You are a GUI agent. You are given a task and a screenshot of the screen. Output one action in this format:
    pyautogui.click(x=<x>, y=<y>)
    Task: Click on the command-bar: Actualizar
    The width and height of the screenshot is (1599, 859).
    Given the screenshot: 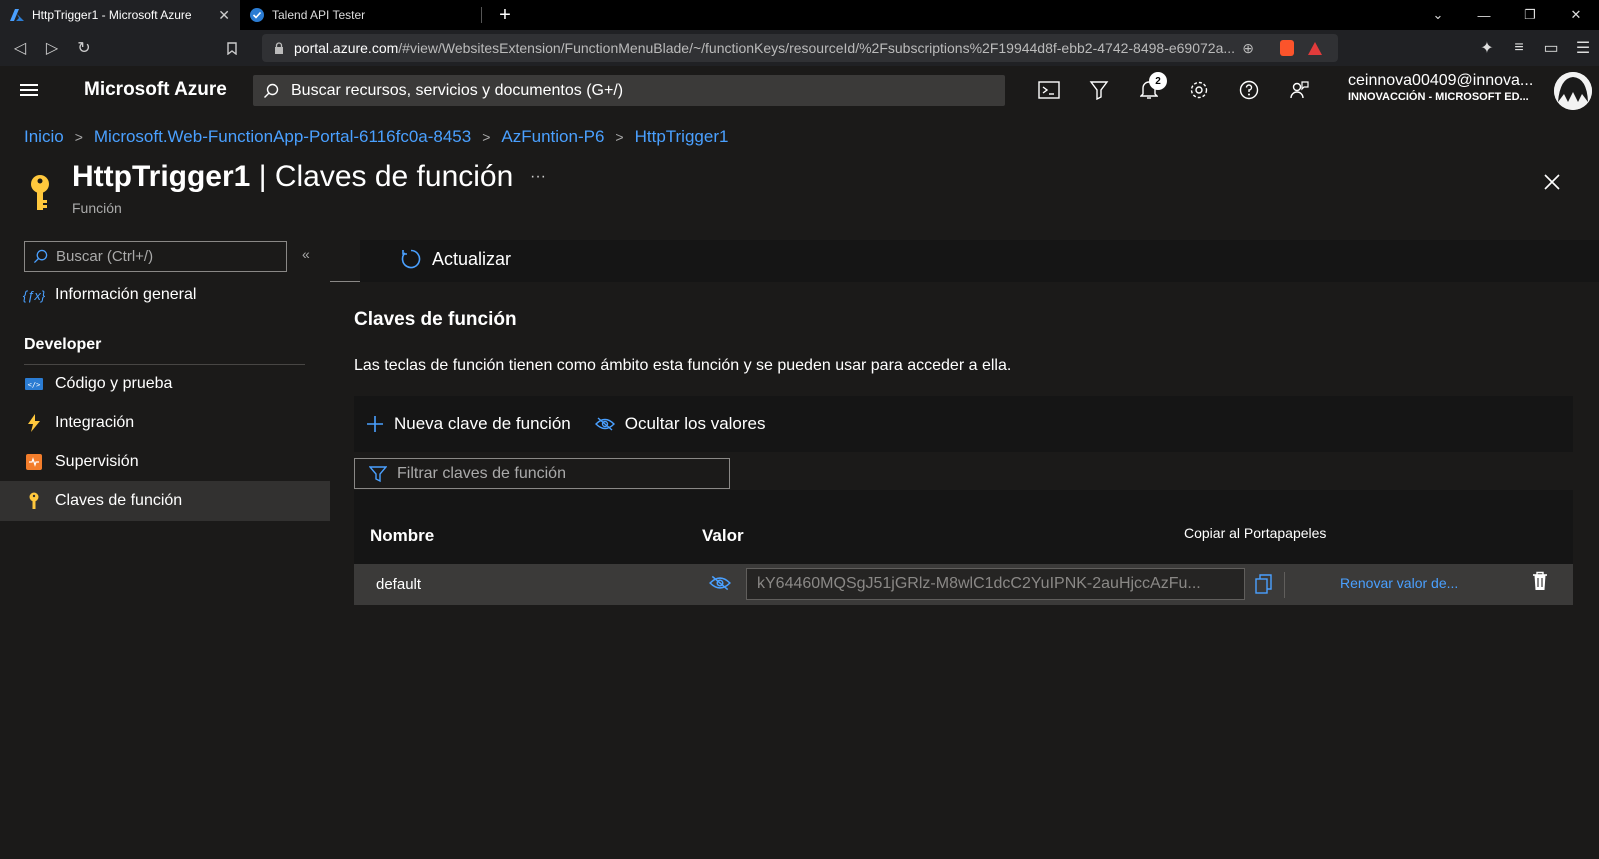 What is the action you would take?
    pyautogui.click(x=964, y=257)
    